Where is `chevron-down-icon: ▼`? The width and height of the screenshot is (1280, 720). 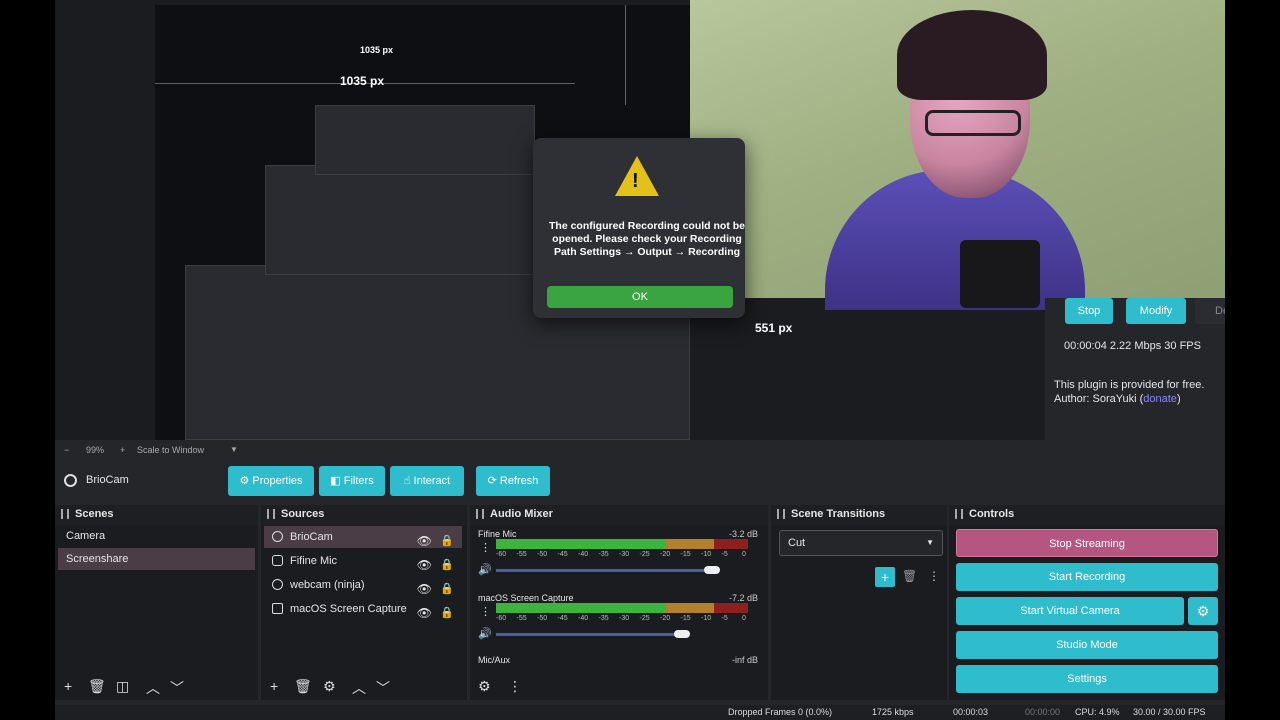 chevron-down-icon: ▼ is located at coordinates (234, 449).